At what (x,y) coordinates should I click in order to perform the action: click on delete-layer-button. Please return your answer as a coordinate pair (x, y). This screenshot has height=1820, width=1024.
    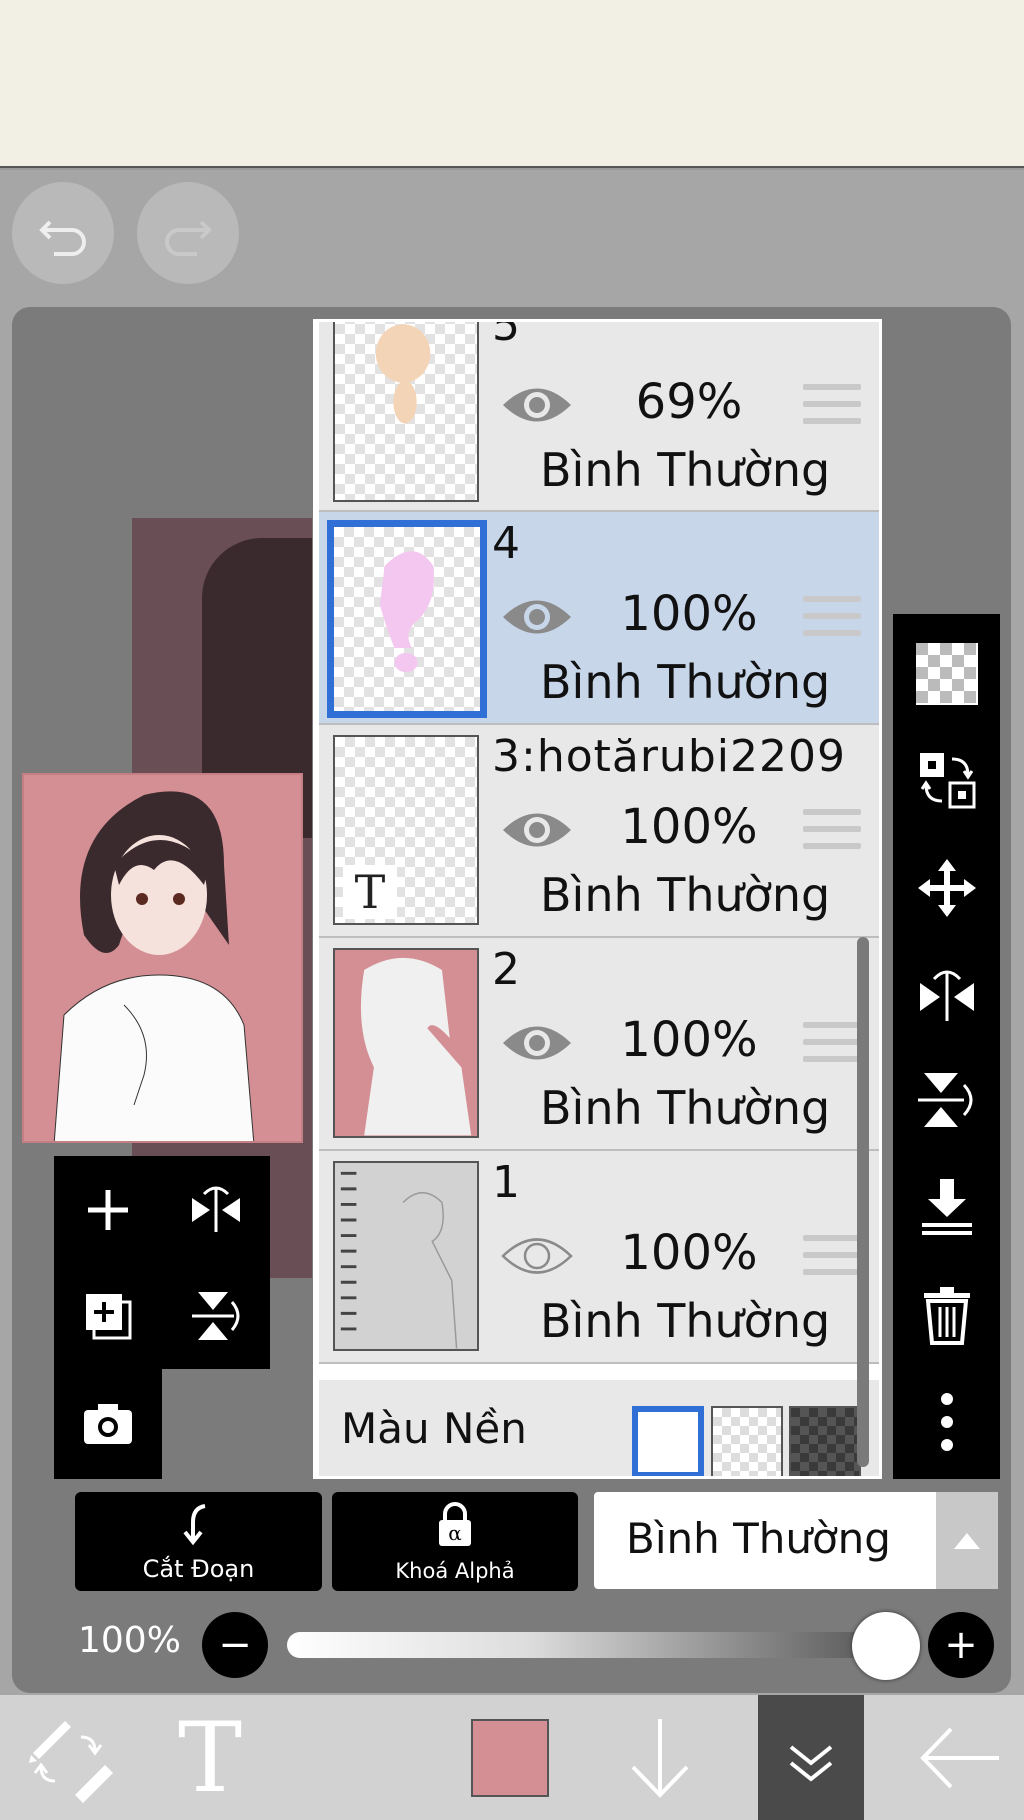
    Looking at the image, I should click on (947, 1314).